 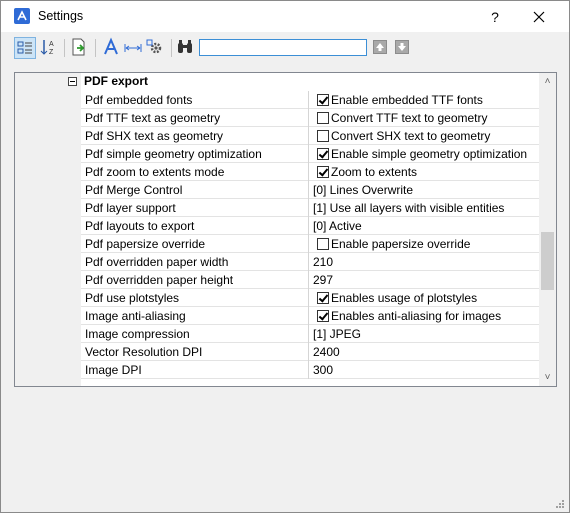 What do you see at coordinates (139, 100) in the screenshot?
I see `property-name: Pdf embedded fonts` at bounding box center [139, 100].